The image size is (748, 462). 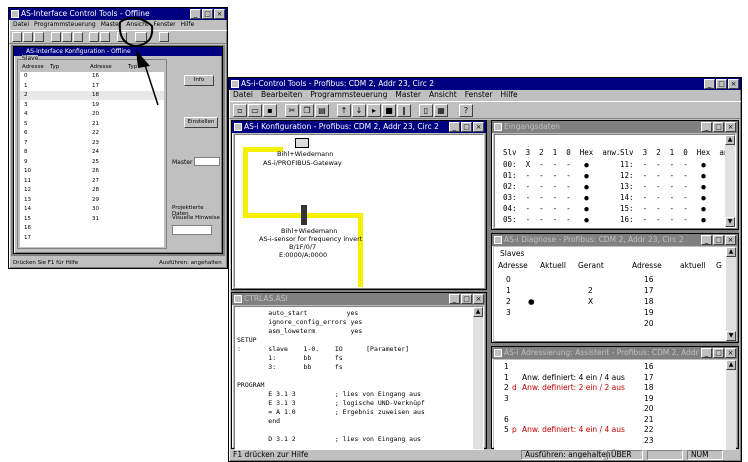 I want to click on diag-addr-2: 18, so click(x=649, y=301).